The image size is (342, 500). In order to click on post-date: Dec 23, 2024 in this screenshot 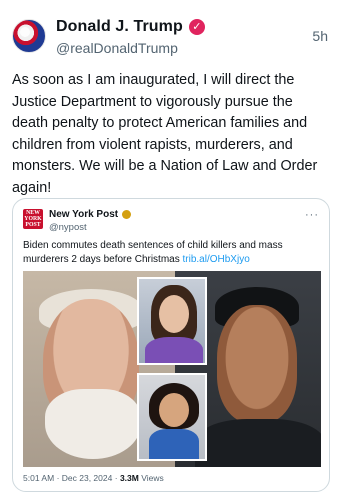, I will do `click(87, 478)`.